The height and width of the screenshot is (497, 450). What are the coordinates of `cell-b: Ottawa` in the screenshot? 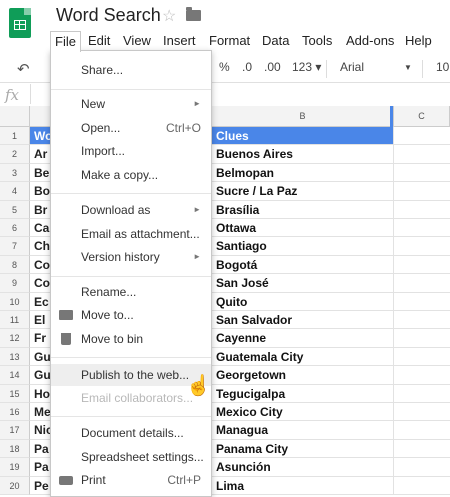 It's located at (303, 228).